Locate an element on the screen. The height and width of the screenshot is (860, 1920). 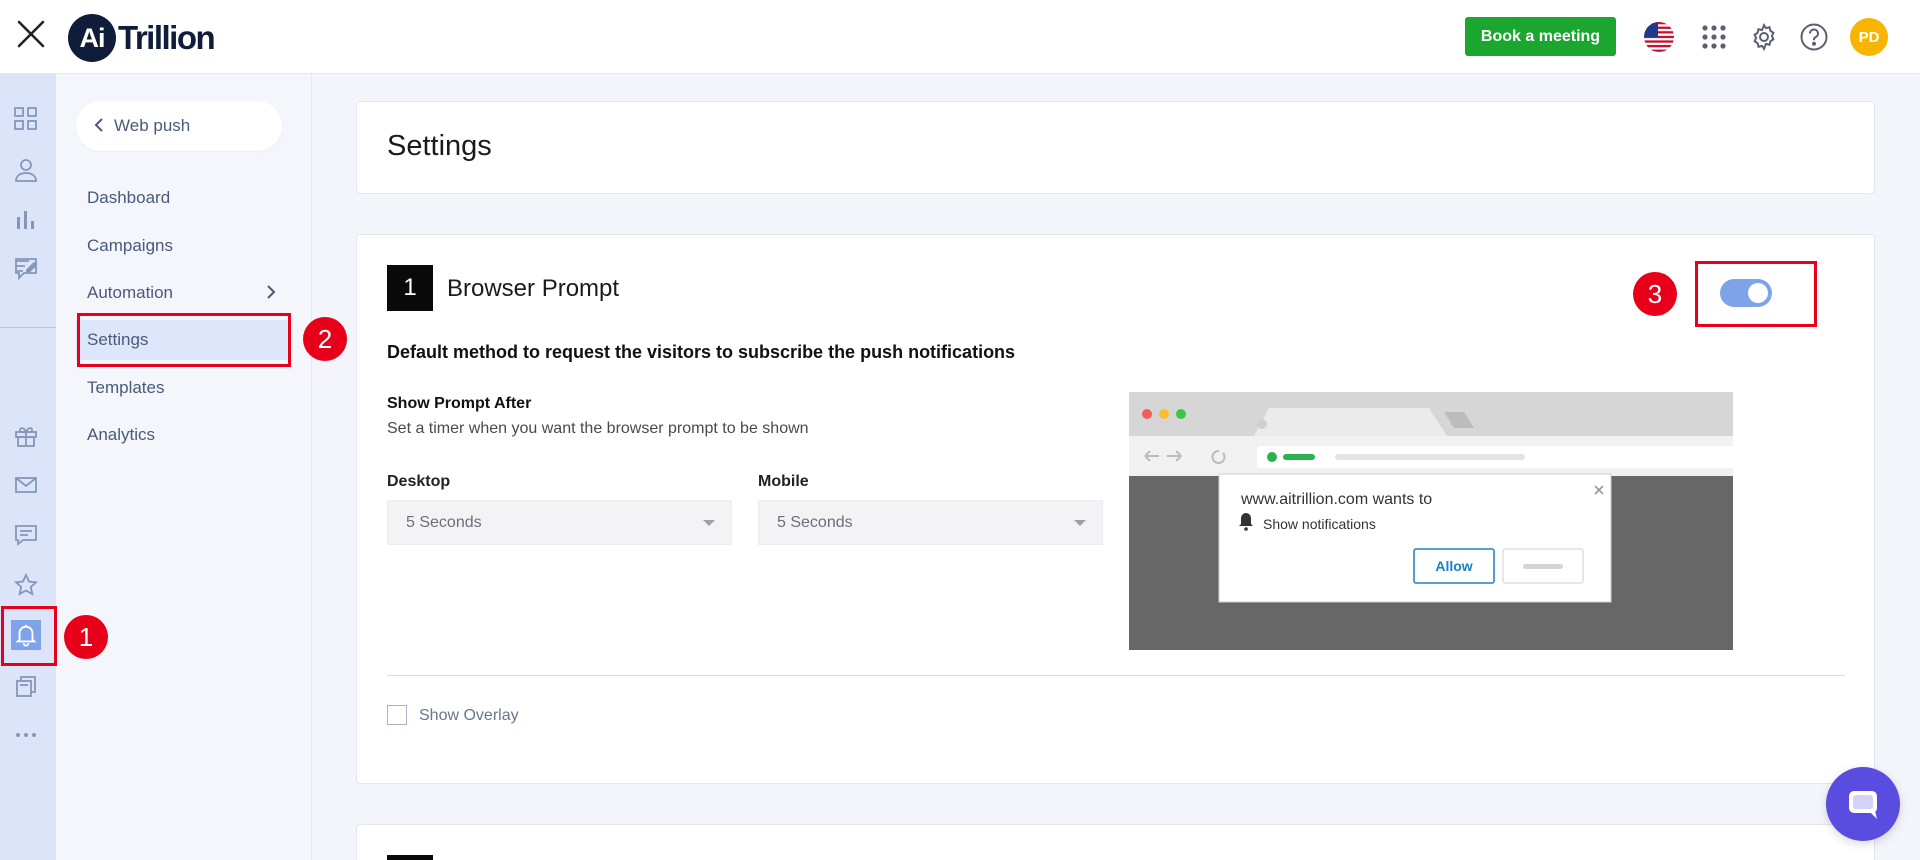
logo-text: Trillion is located at coordinates (167, 37).